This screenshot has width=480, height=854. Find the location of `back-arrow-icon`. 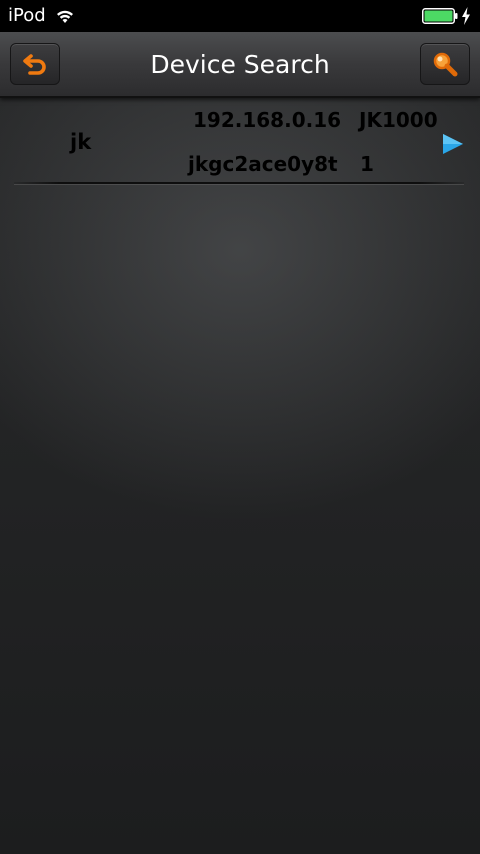

back-arrow-icon is located at coordinates (34, 64).